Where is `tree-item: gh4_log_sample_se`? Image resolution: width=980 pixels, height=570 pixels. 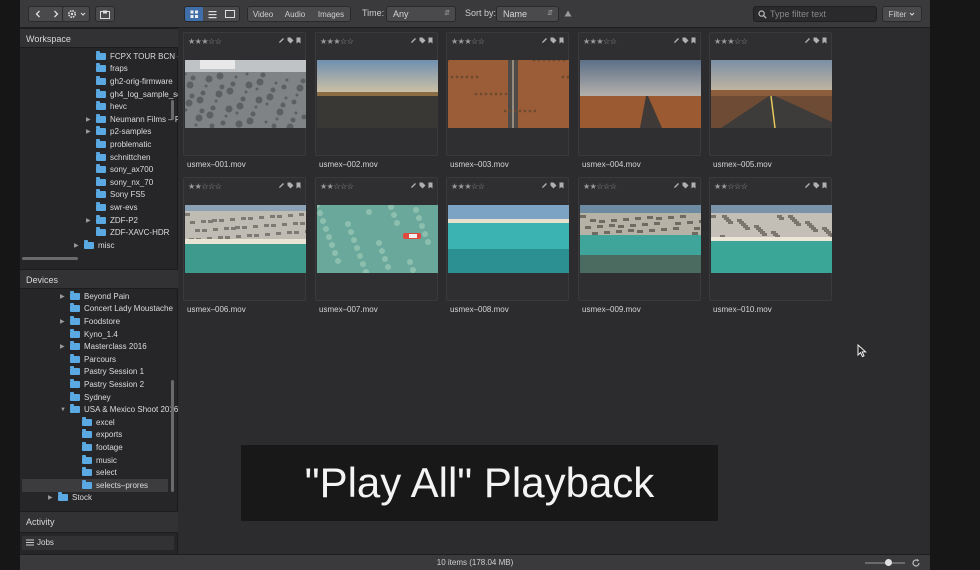
tree-item: gh4_log_sample_se is located at coordinates (132, 94).